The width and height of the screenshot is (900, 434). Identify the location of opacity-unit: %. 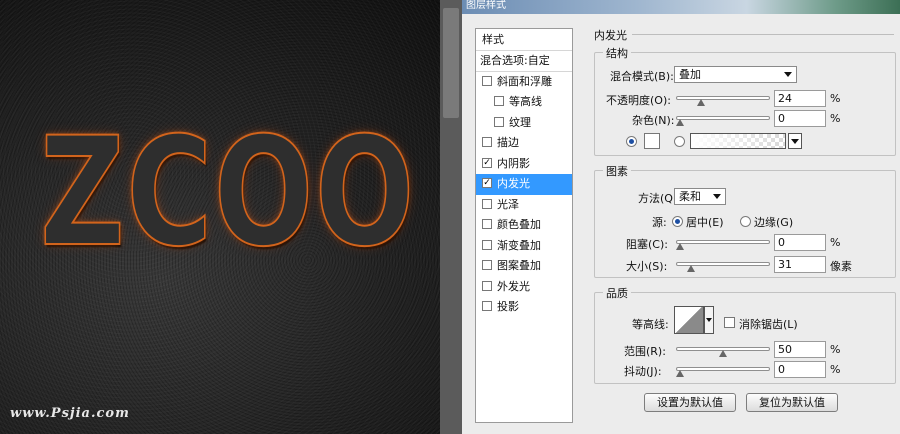
(835, 98).